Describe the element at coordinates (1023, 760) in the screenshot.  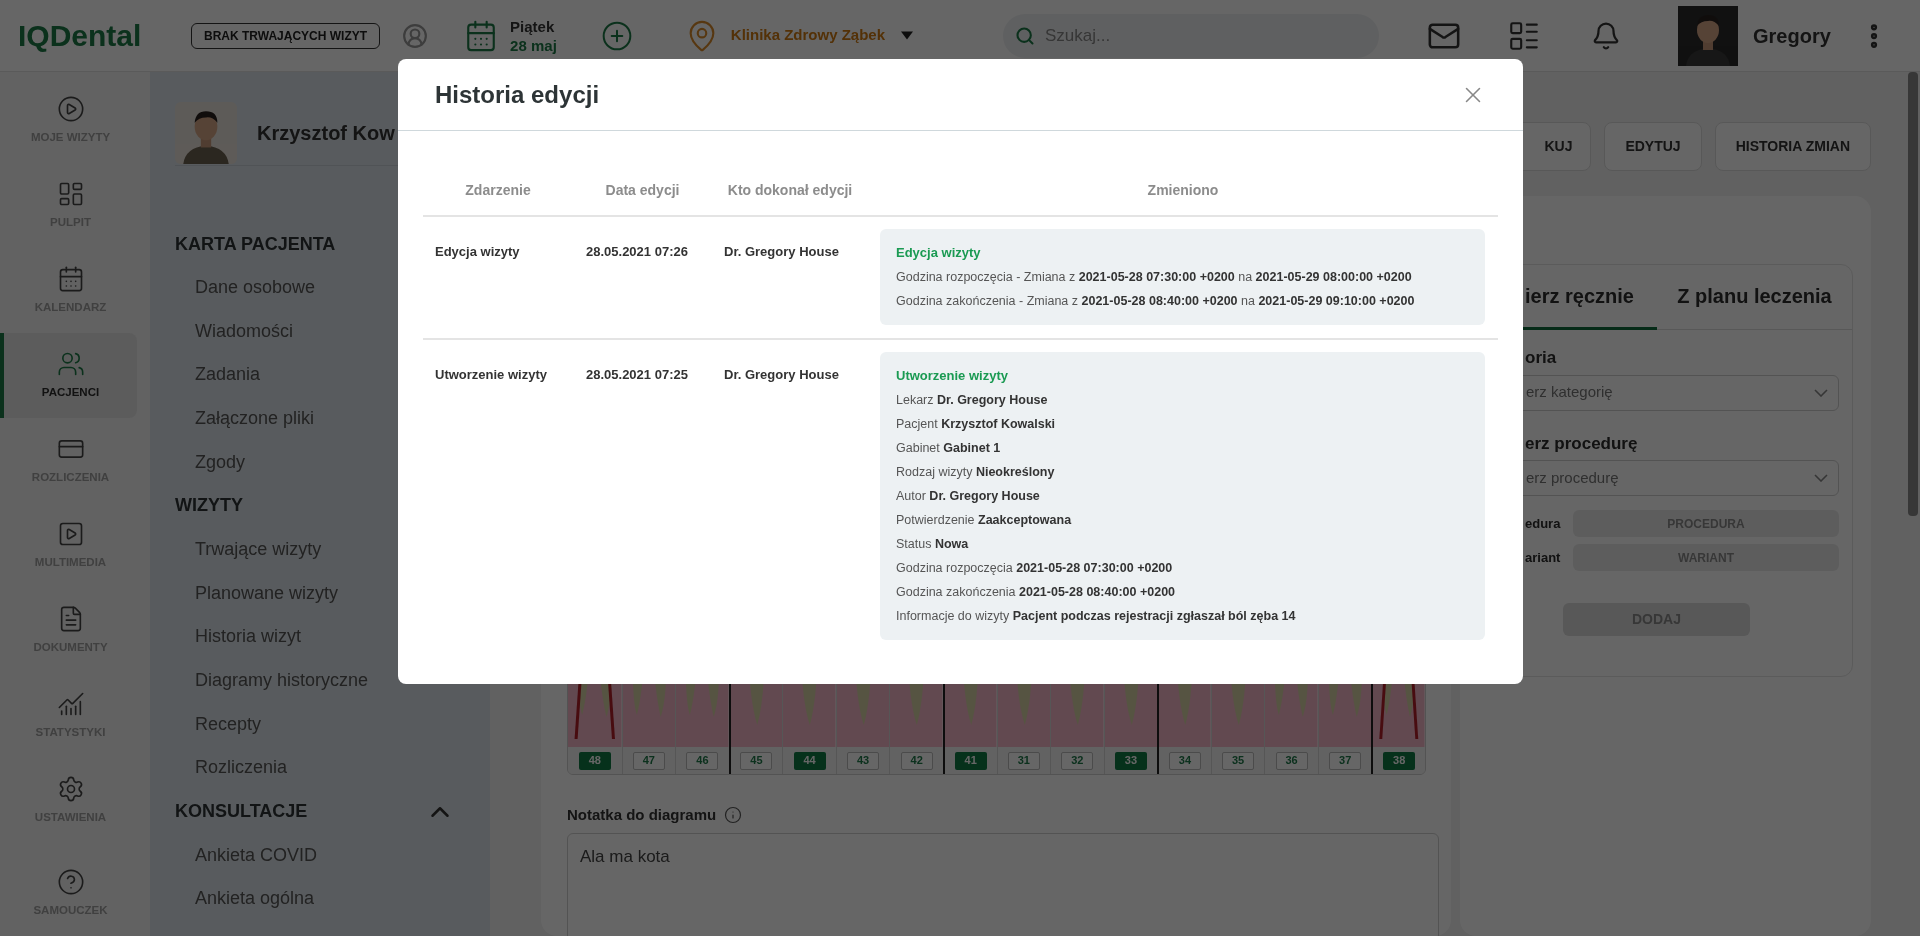
I see `tooth-number: 31` at that location.